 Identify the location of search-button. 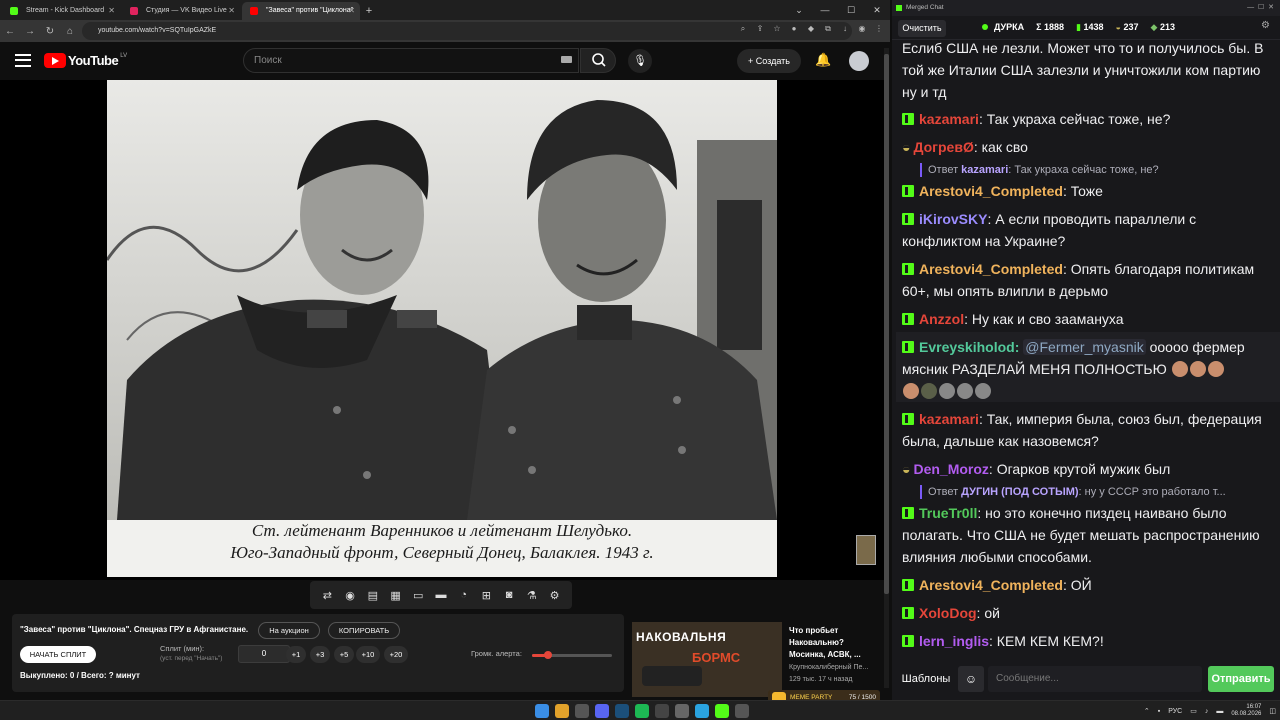
(598, 60).